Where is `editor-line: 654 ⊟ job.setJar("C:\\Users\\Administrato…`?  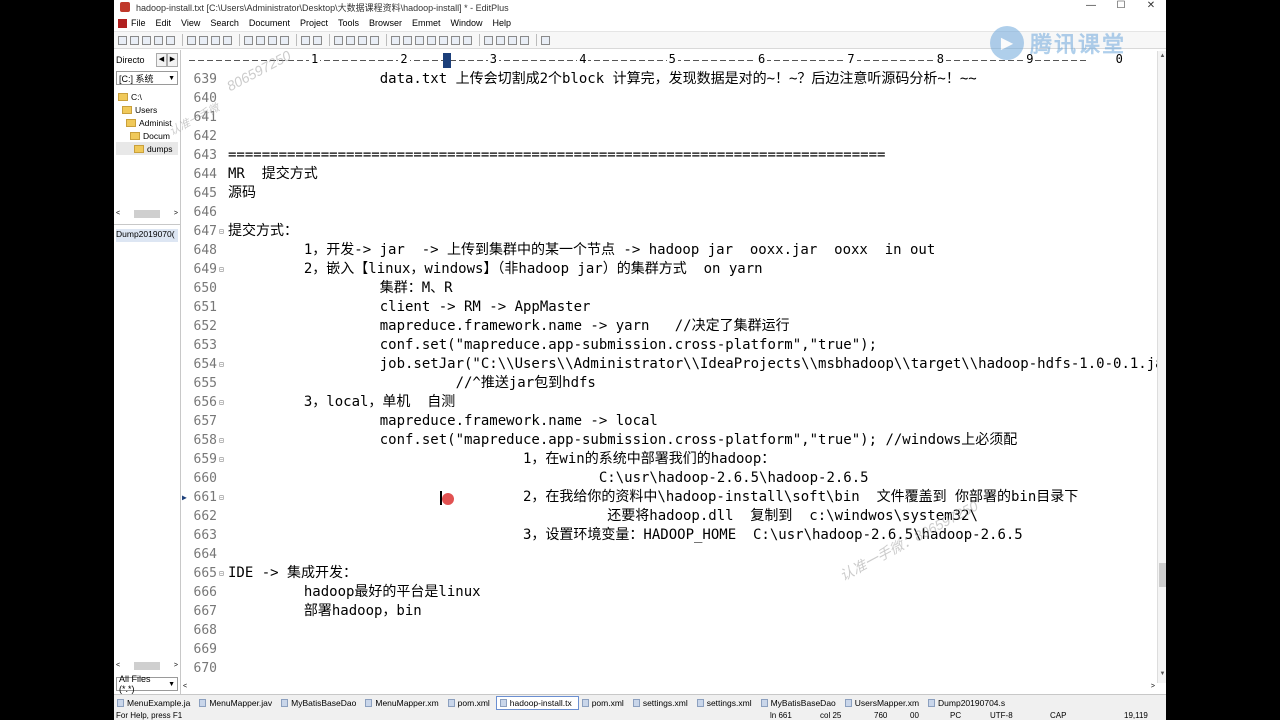 editor-line: 654 ⊟ job.setJar("C:\\Users\\Administrato… is located at coordinates (669, 364).